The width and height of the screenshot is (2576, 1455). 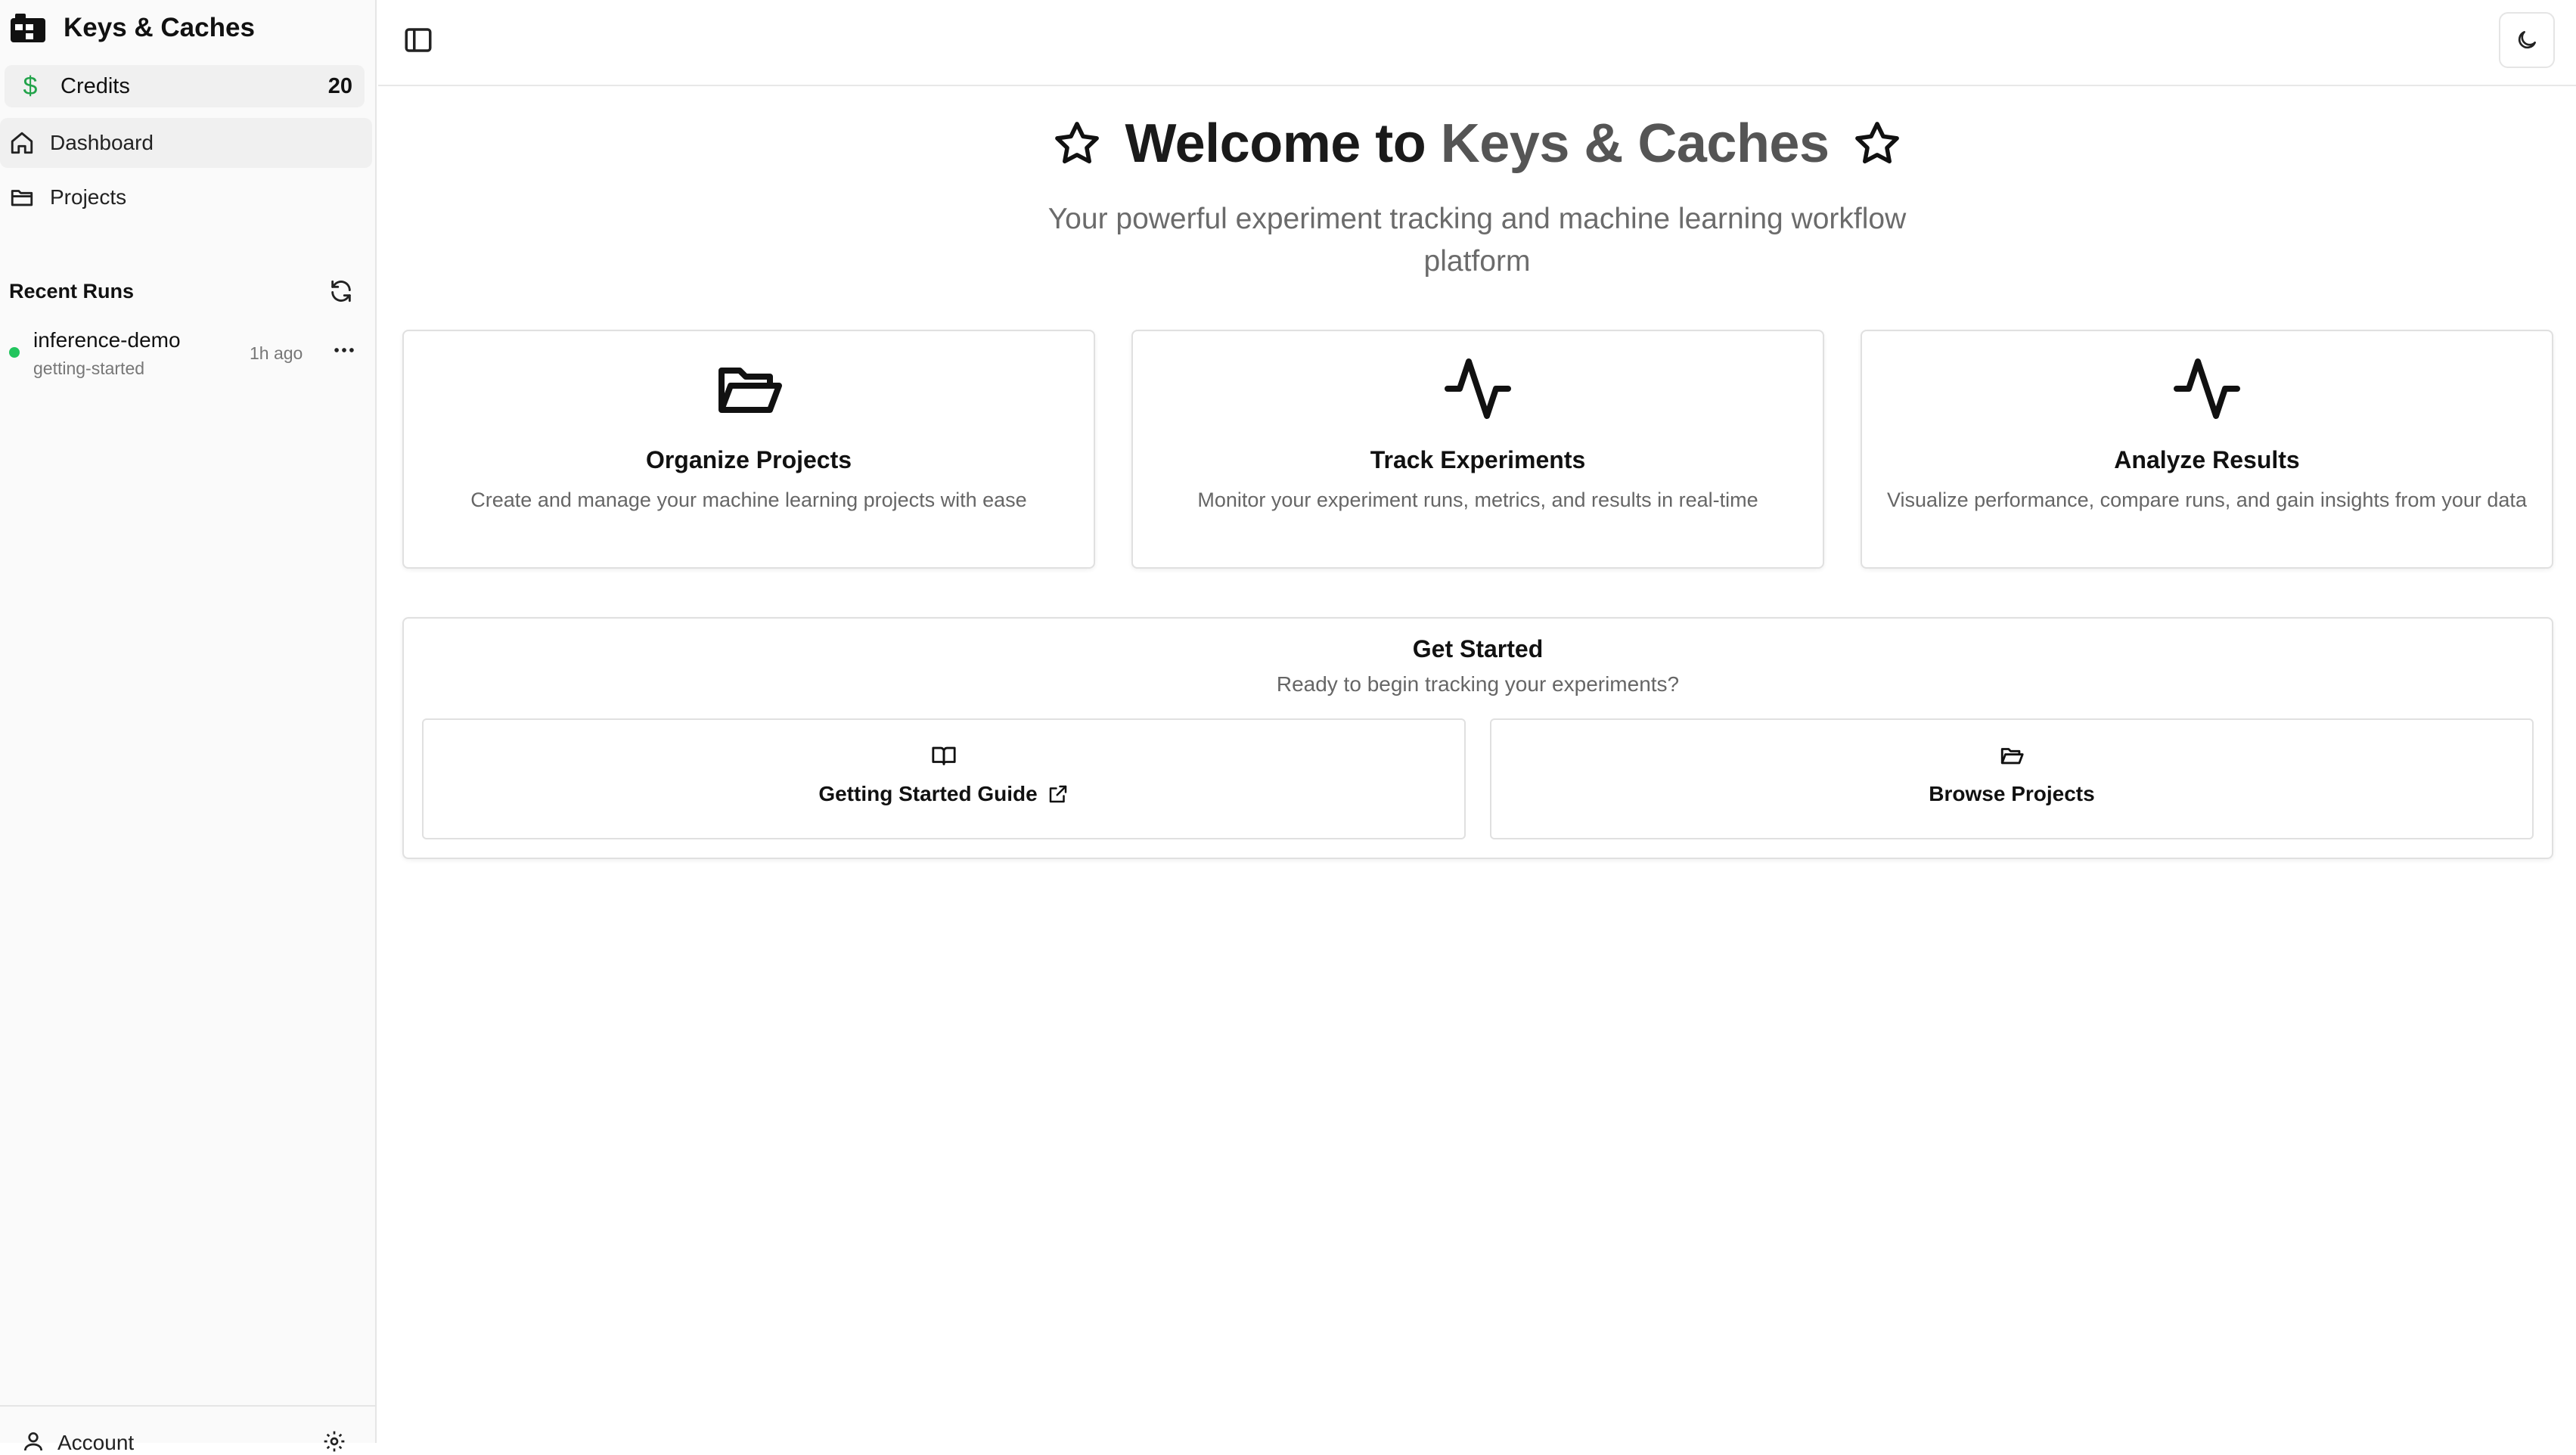 I want to click on dollar-icon: $, so click(x=30, y=86).